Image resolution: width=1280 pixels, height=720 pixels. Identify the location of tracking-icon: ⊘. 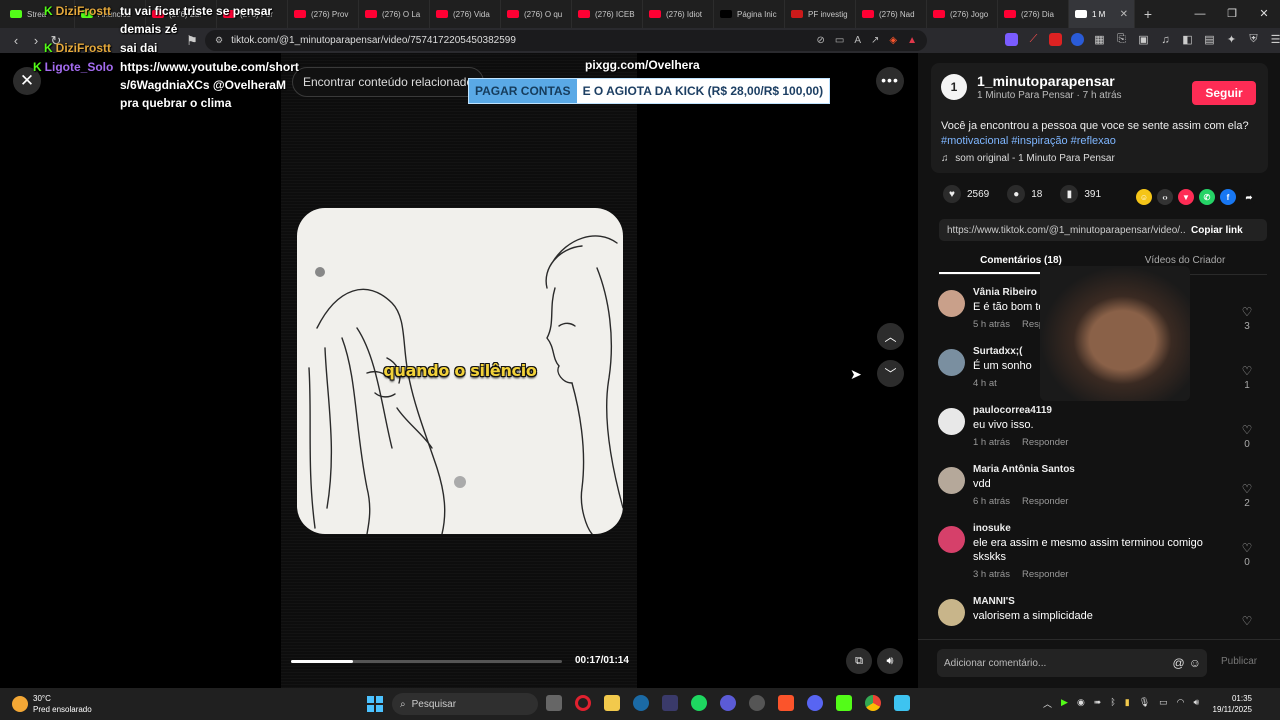
(820, 40).